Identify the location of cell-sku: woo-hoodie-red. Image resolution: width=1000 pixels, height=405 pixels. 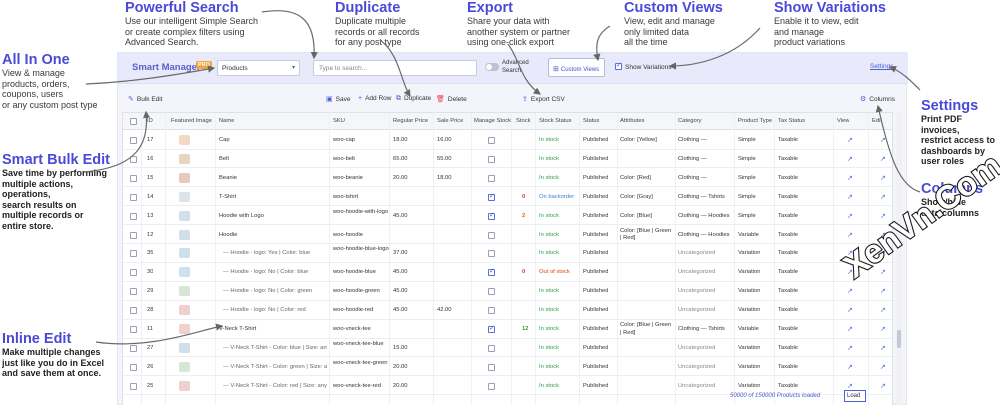
(361, 310).